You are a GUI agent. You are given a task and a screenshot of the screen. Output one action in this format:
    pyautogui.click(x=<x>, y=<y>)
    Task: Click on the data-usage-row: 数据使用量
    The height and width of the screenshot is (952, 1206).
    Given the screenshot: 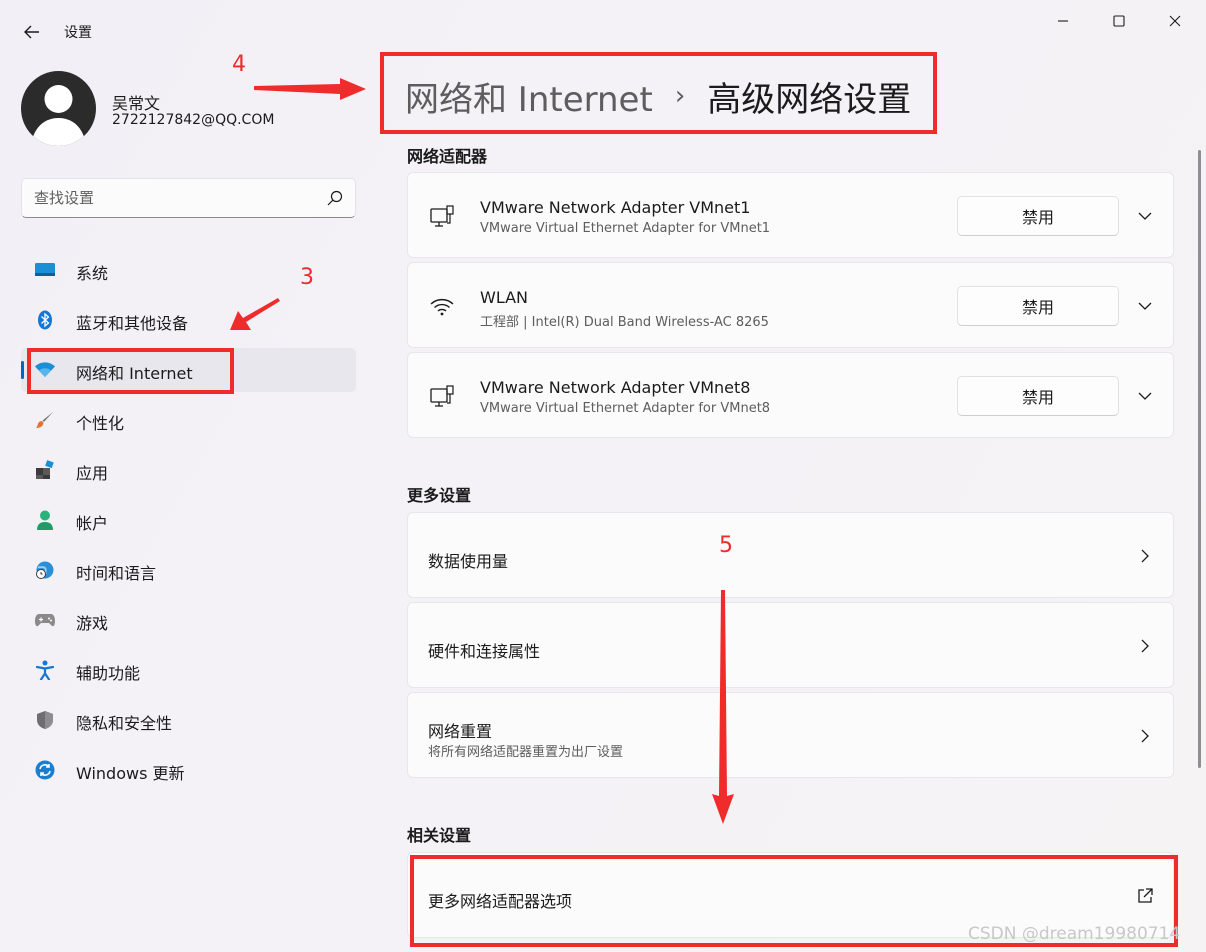 What is the action you would take?
    pyautogui.click(x=790, y=555)
    